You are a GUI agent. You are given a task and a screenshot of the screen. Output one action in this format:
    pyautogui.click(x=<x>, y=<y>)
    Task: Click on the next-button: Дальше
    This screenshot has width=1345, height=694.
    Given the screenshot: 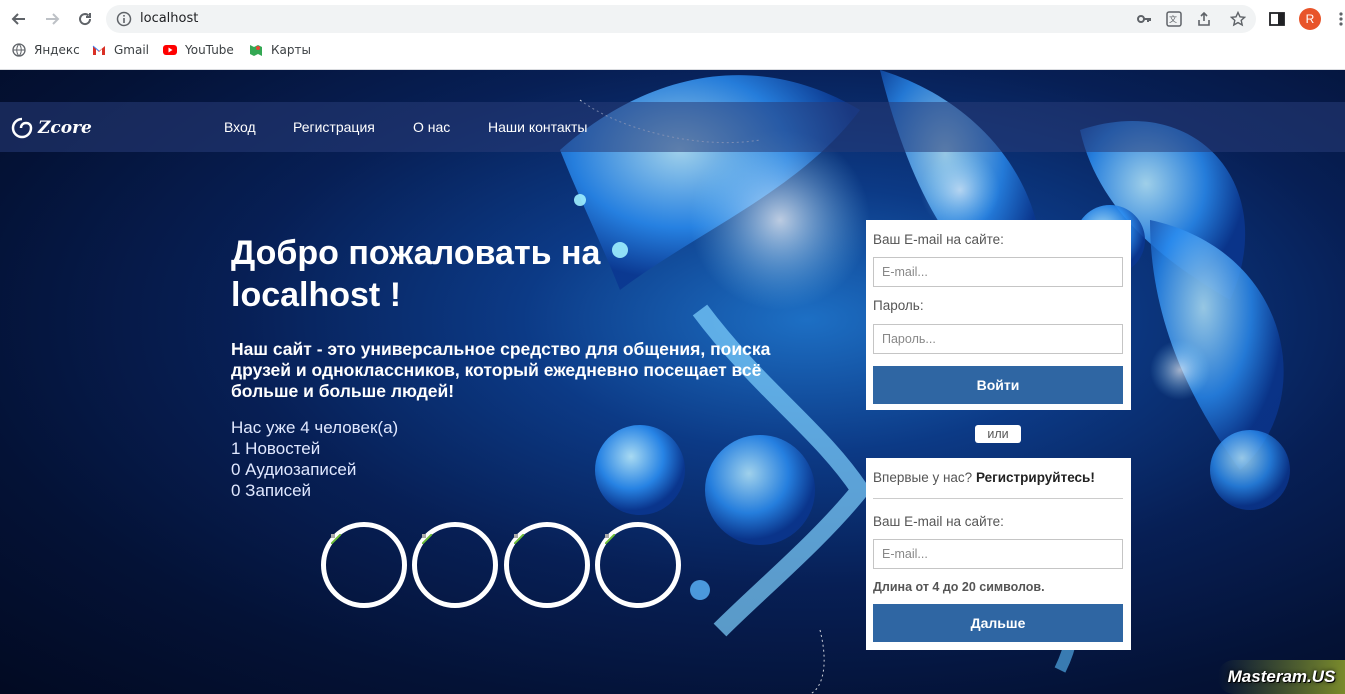 What is the action you would take?
    pyautogui.click(x=998, y=623)
    